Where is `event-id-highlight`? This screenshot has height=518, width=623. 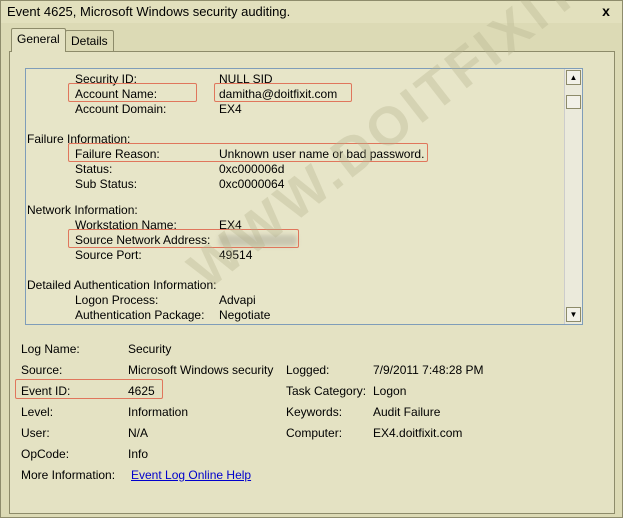
event-id-highlight is located at coordinates (89, 389).